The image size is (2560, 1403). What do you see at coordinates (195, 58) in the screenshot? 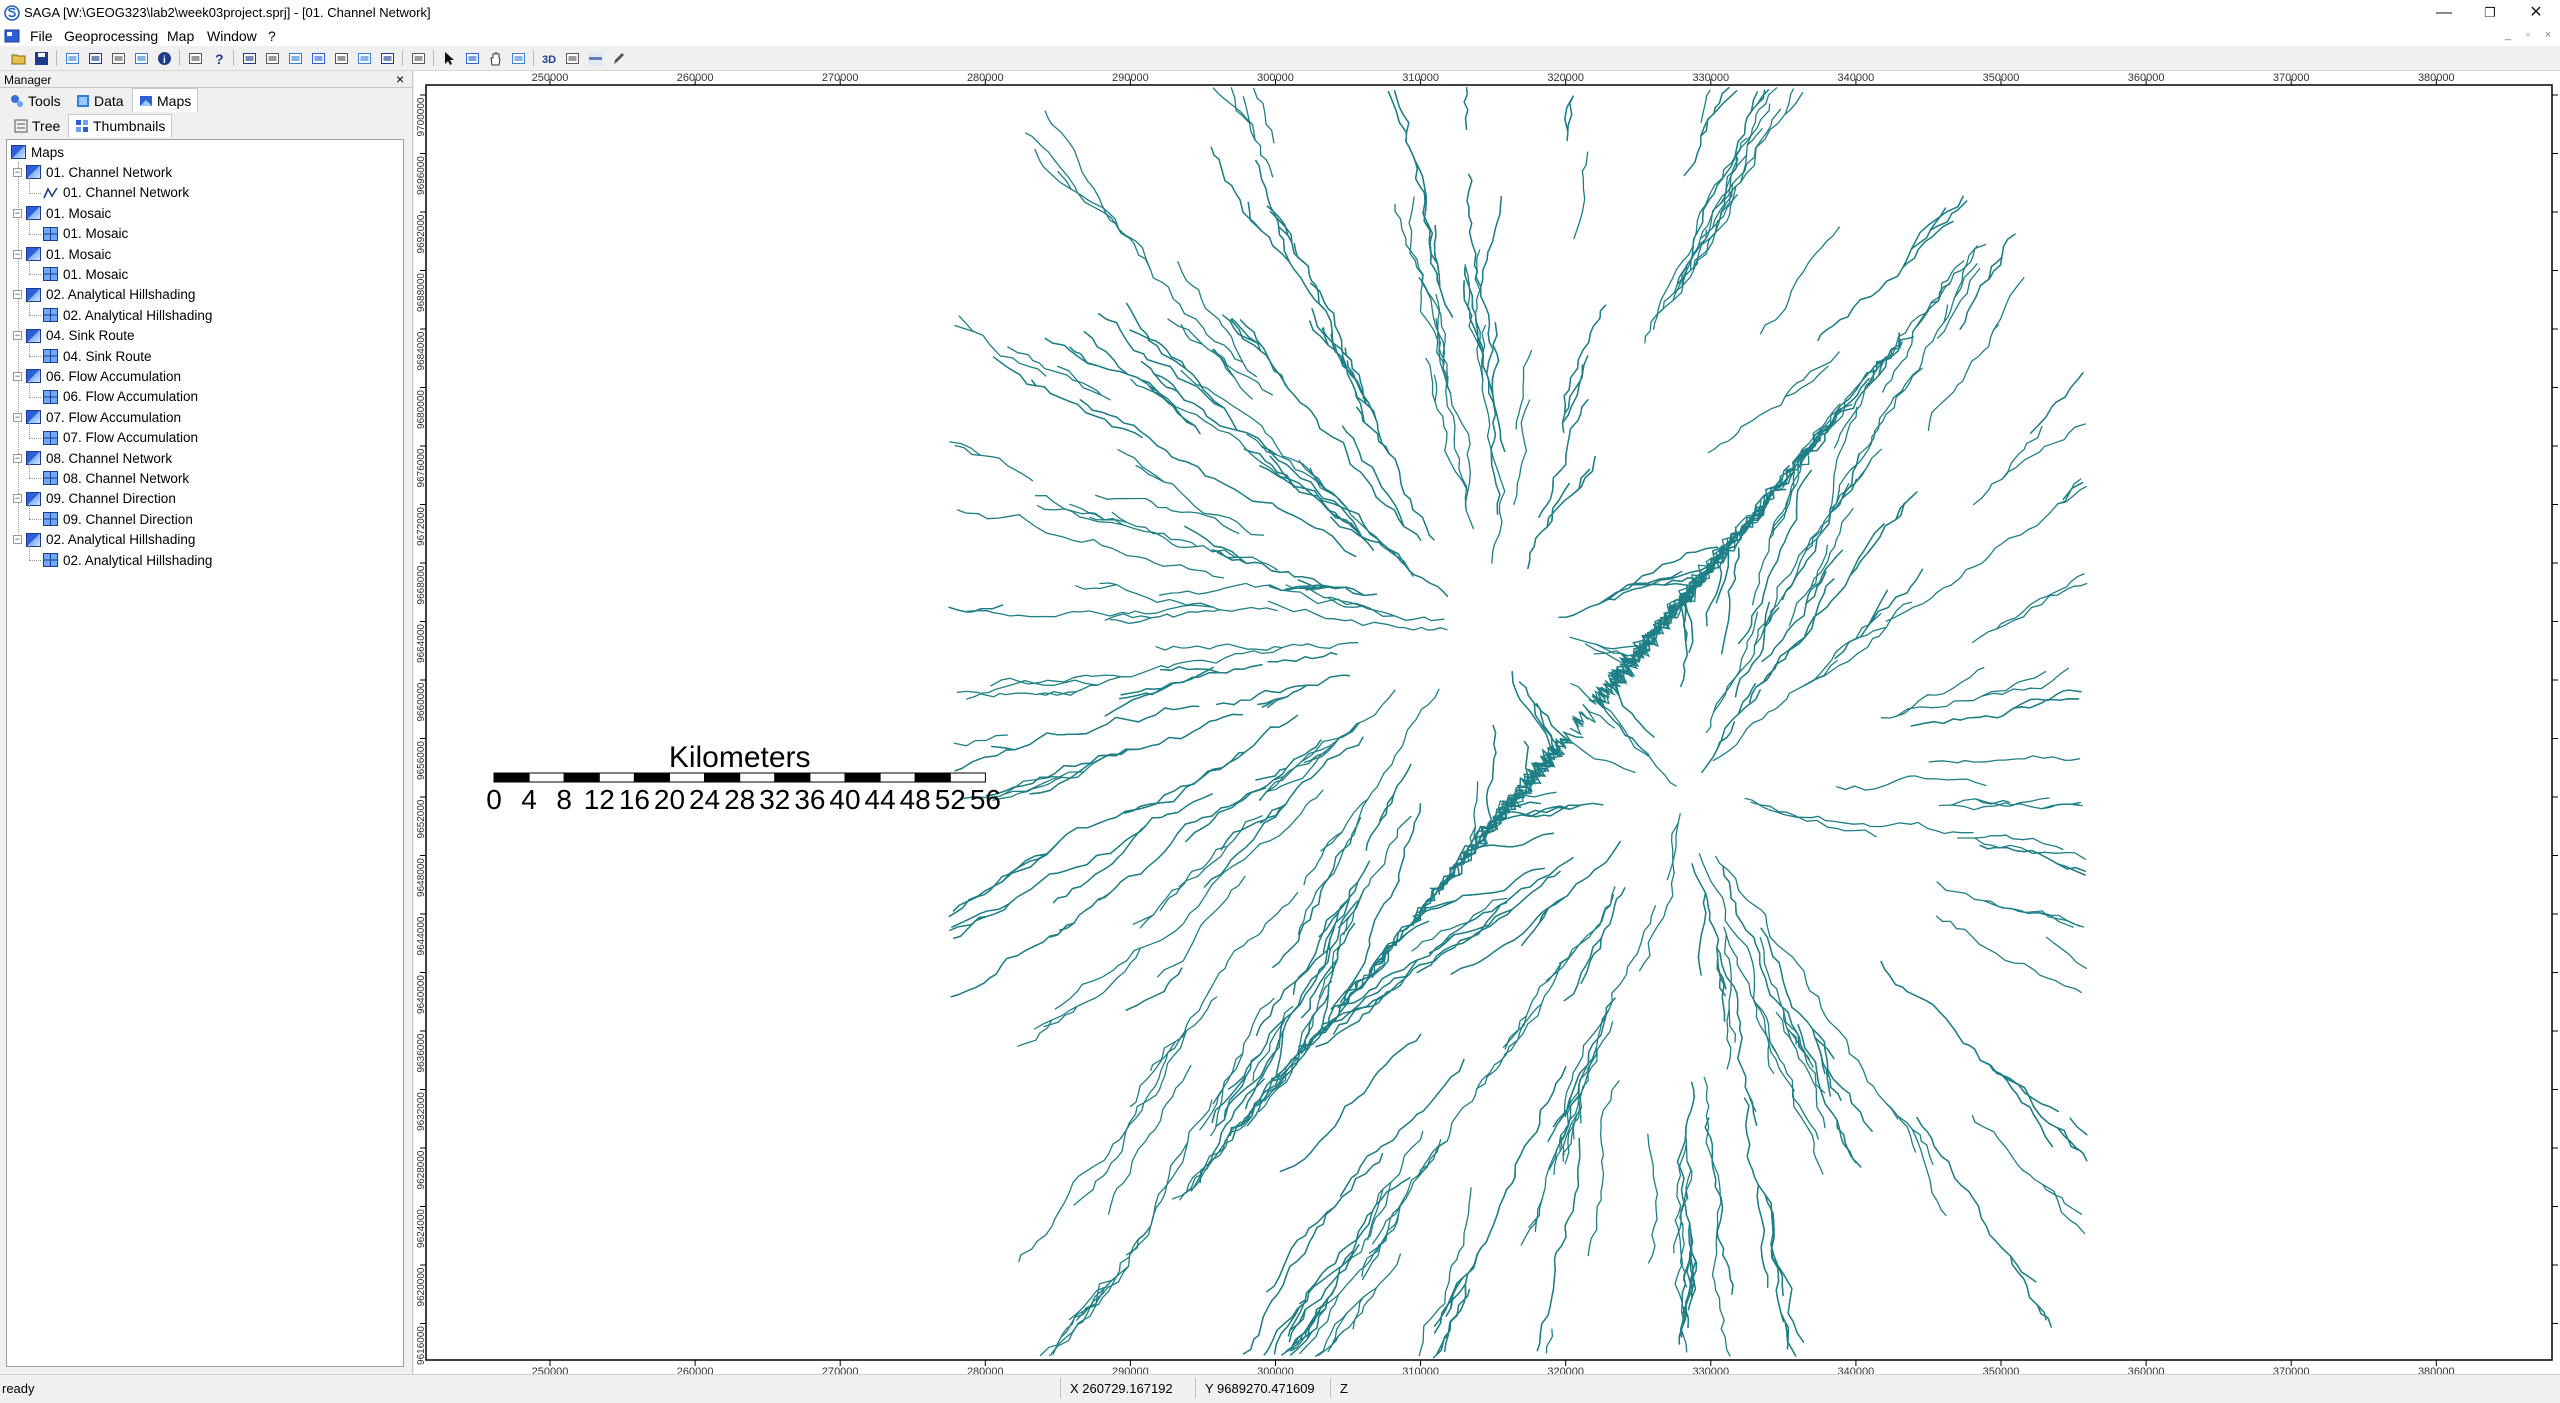
I see `tool-run-button` at bounding box center [195, 58].